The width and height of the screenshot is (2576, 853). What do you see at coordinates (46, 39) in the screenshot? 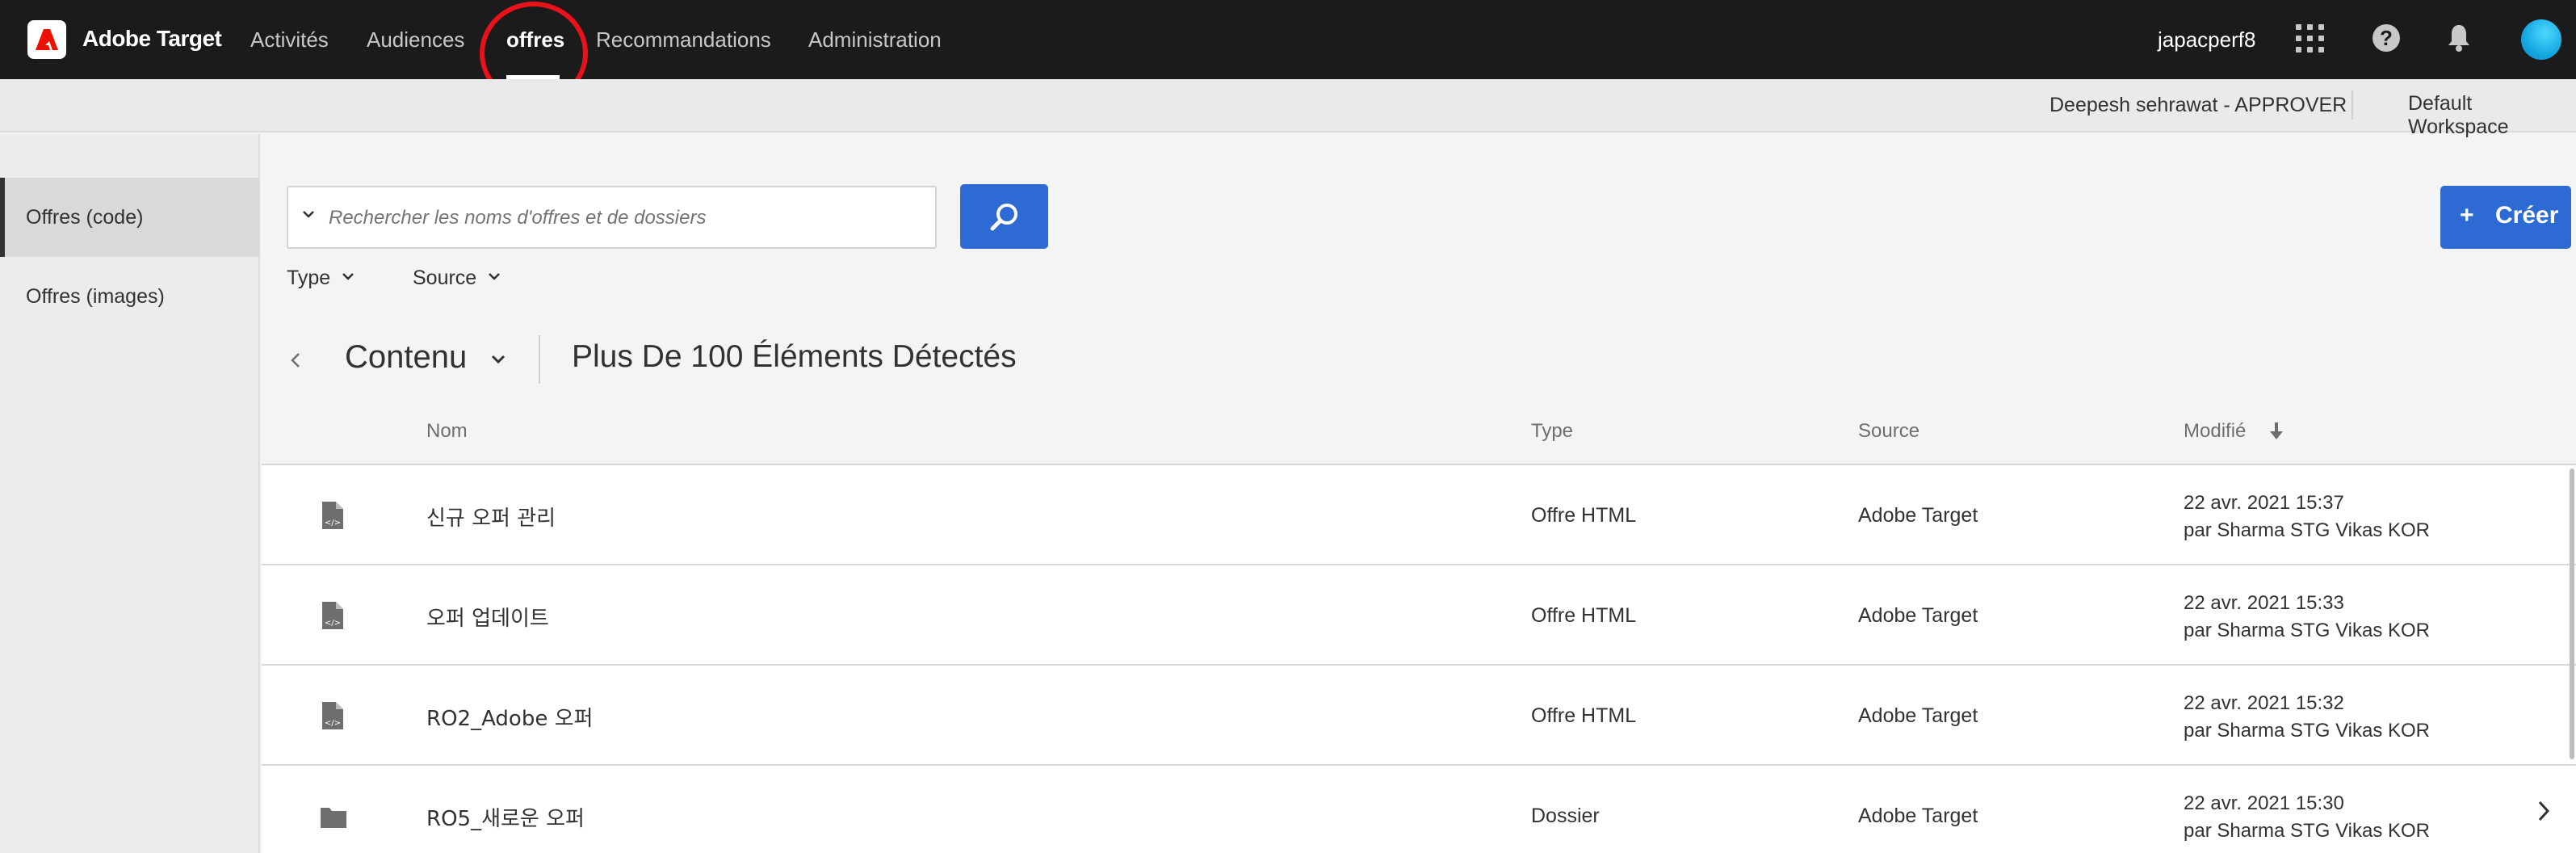
I see `adobe-logo-icon` at bounding box center [46, 39].